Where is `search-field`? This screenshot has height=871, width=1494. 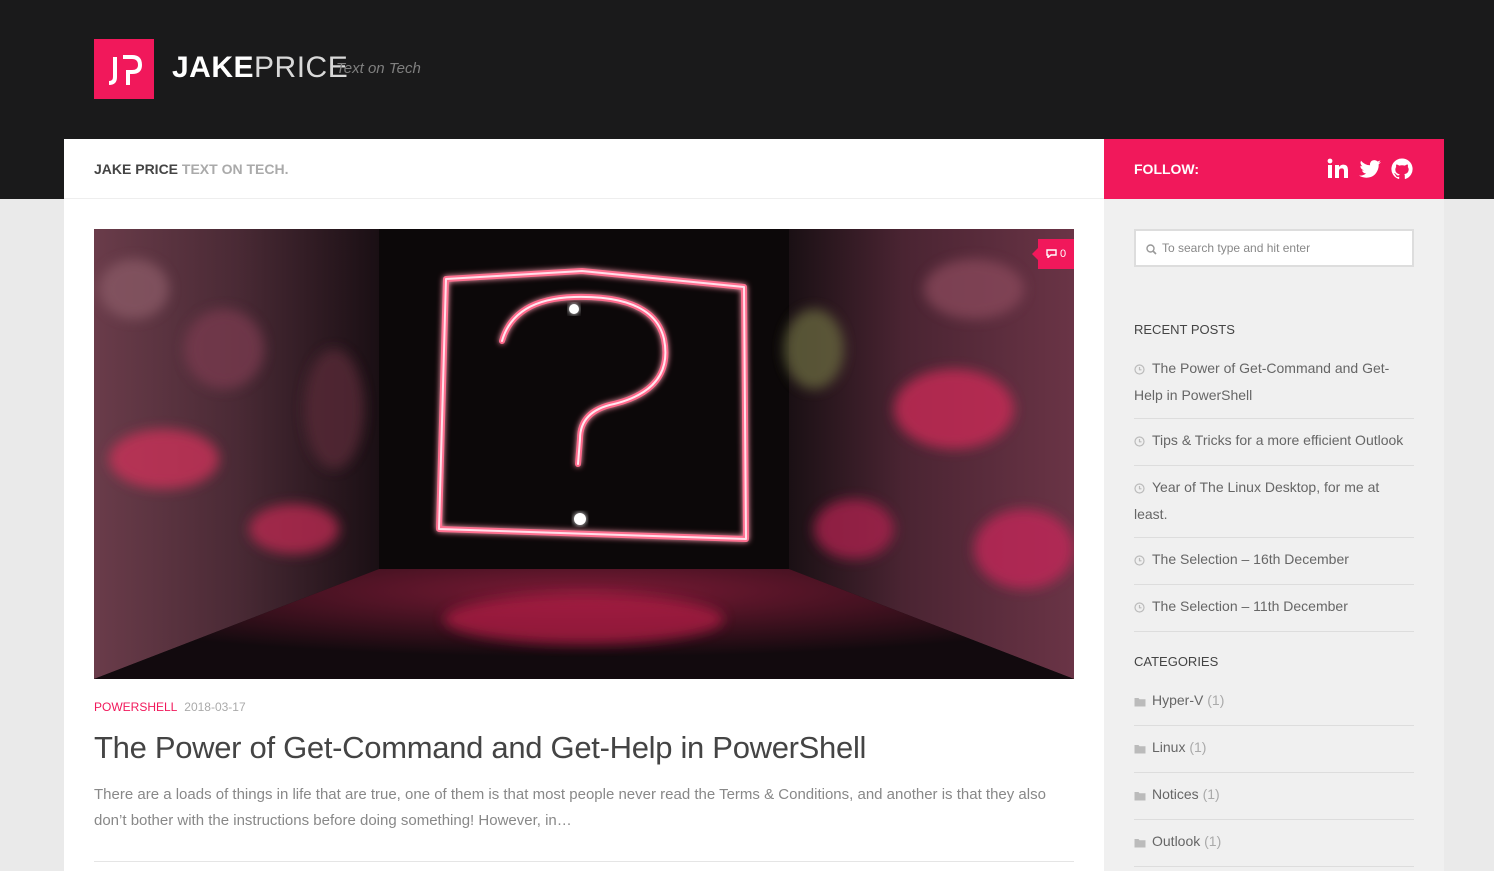 search-field is located at coordinates (1274, 248).